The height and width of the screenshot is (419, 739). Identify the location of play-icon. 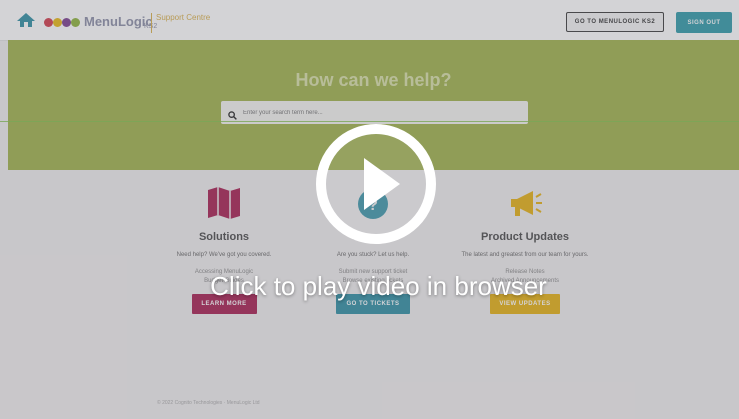
(376, 184).